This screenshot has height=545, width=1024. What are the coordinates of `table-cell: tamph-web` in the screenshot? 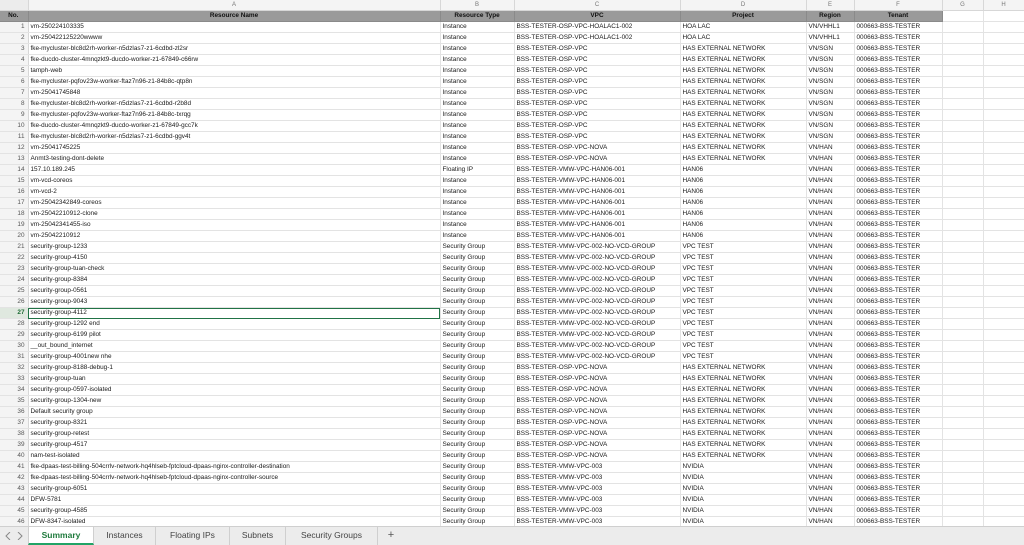 It's located at (234, 71).